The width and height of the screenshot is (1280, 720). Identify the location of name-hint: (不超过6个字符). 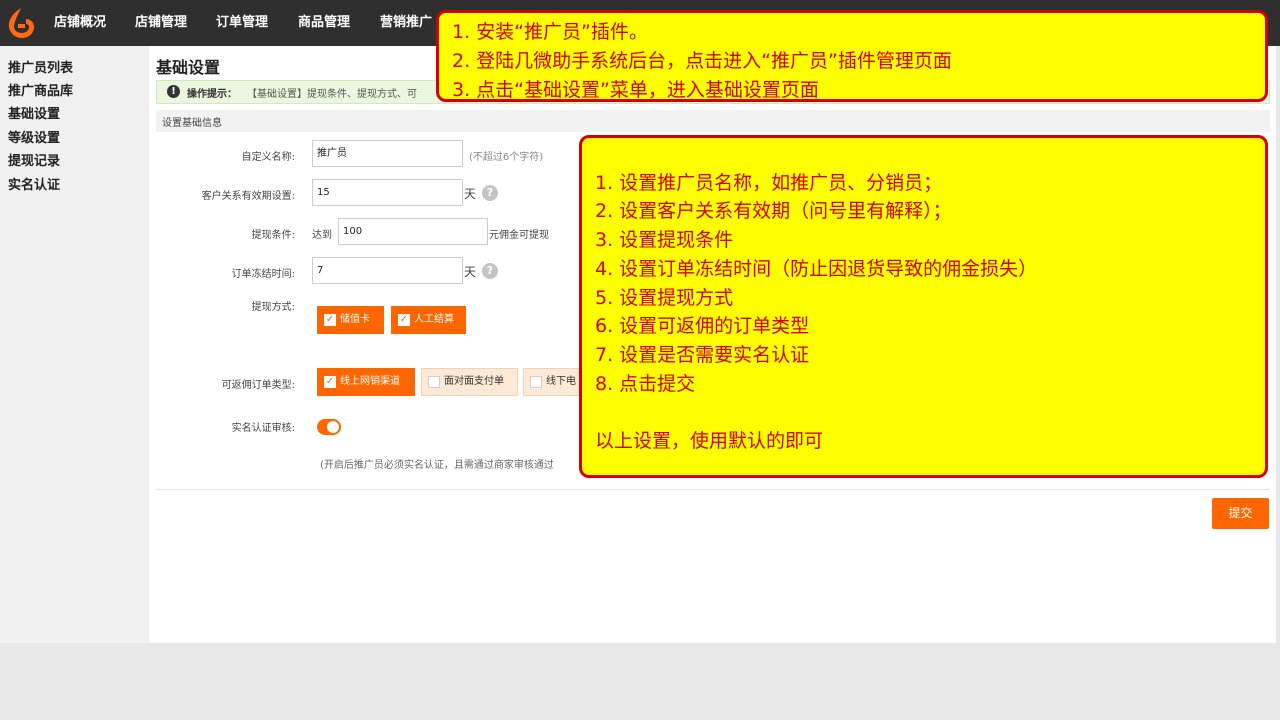
(506, 157).